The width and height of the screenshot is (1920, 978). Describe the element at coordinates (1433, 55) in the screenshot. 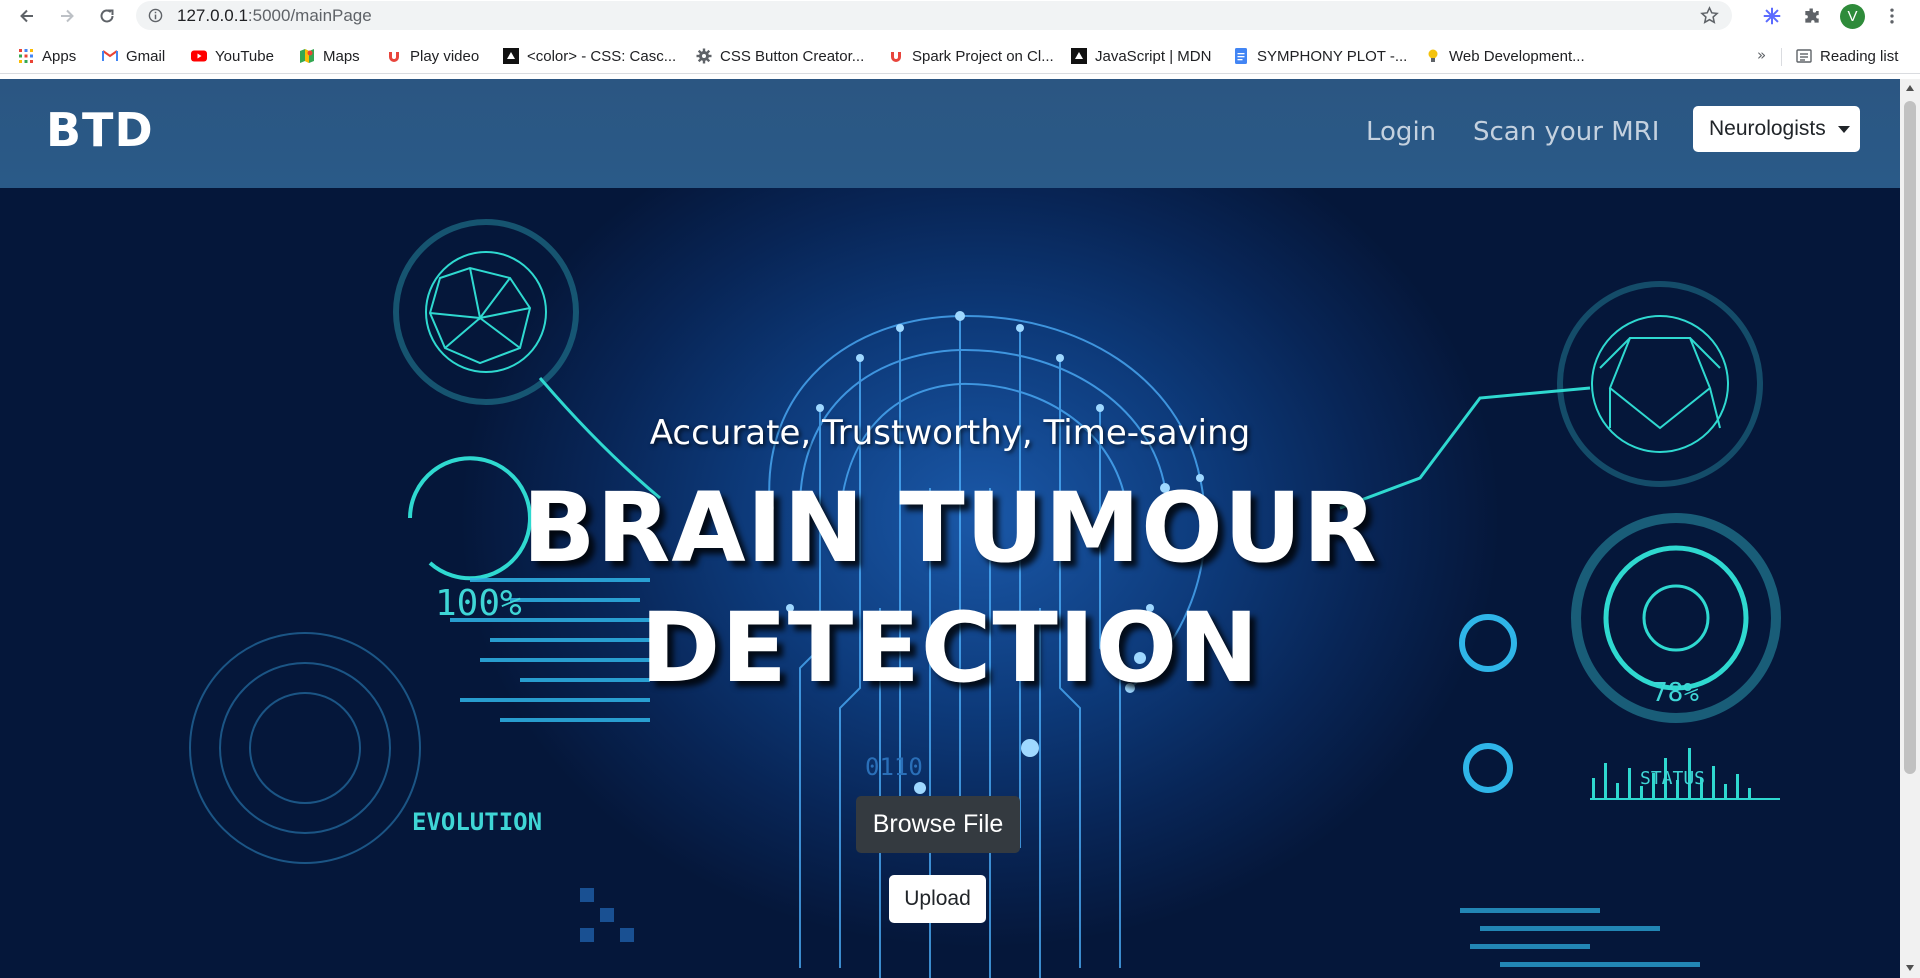

I see `lightbulb-icon` at that location.